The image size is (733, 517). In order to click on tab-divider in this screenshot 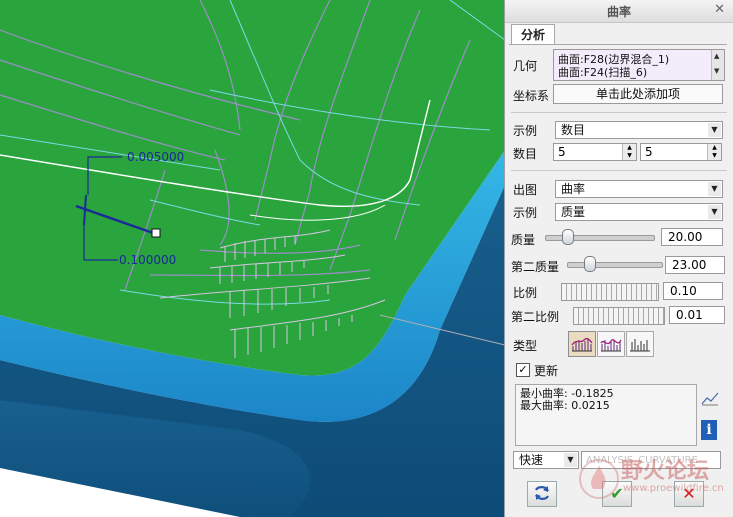, I will do `click(618, 44)`.